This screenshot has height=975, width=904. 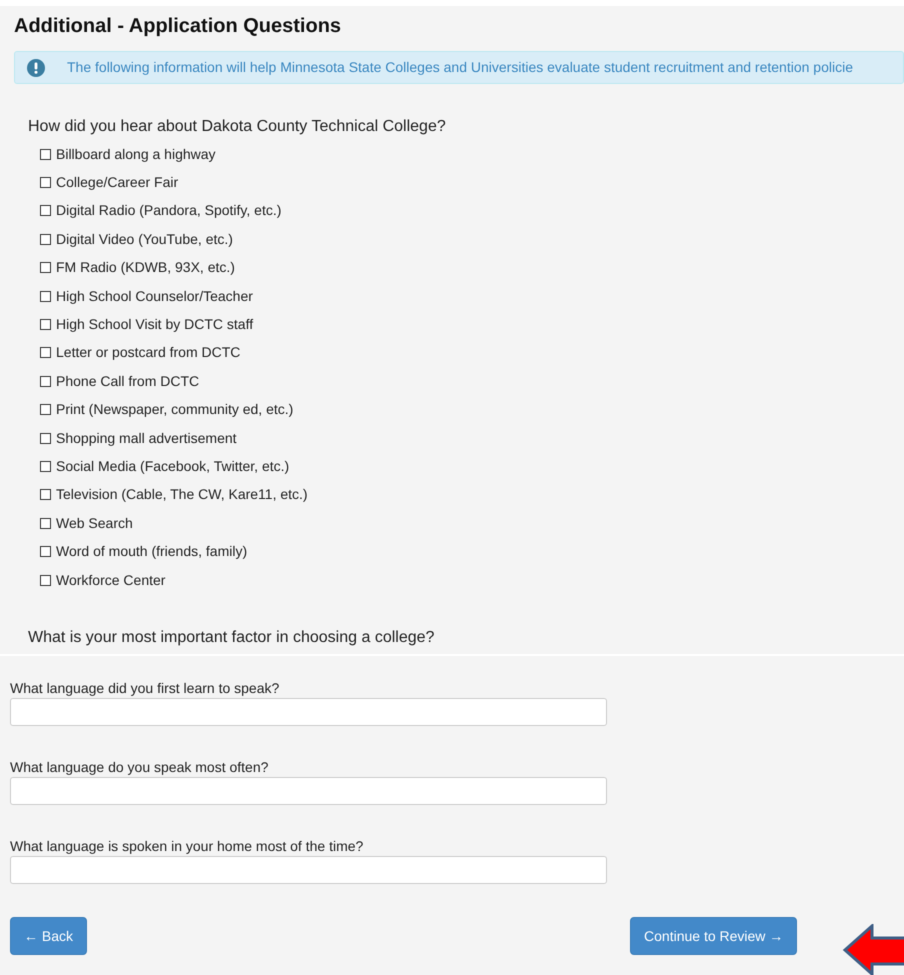 What do you see at coordinates (136, 154) in the screenshot?
I see `option-label: Billboard along a highway` at bounding box center [136, 154].